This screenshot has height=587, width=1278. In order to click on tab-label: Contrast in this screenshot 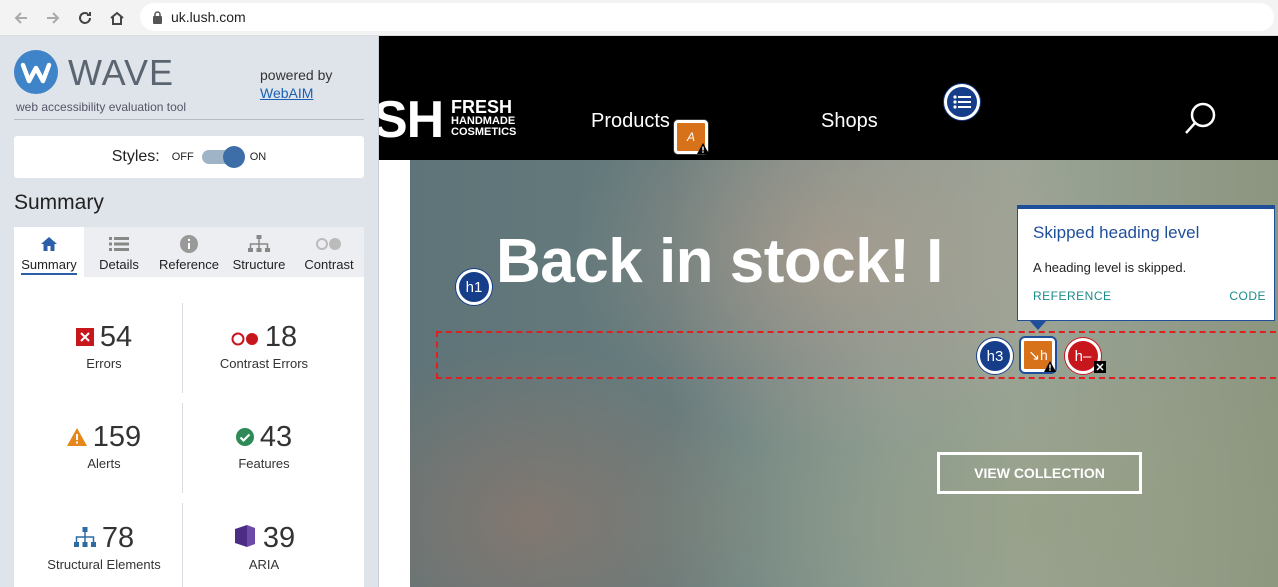, I will do `click(329, 264)`.